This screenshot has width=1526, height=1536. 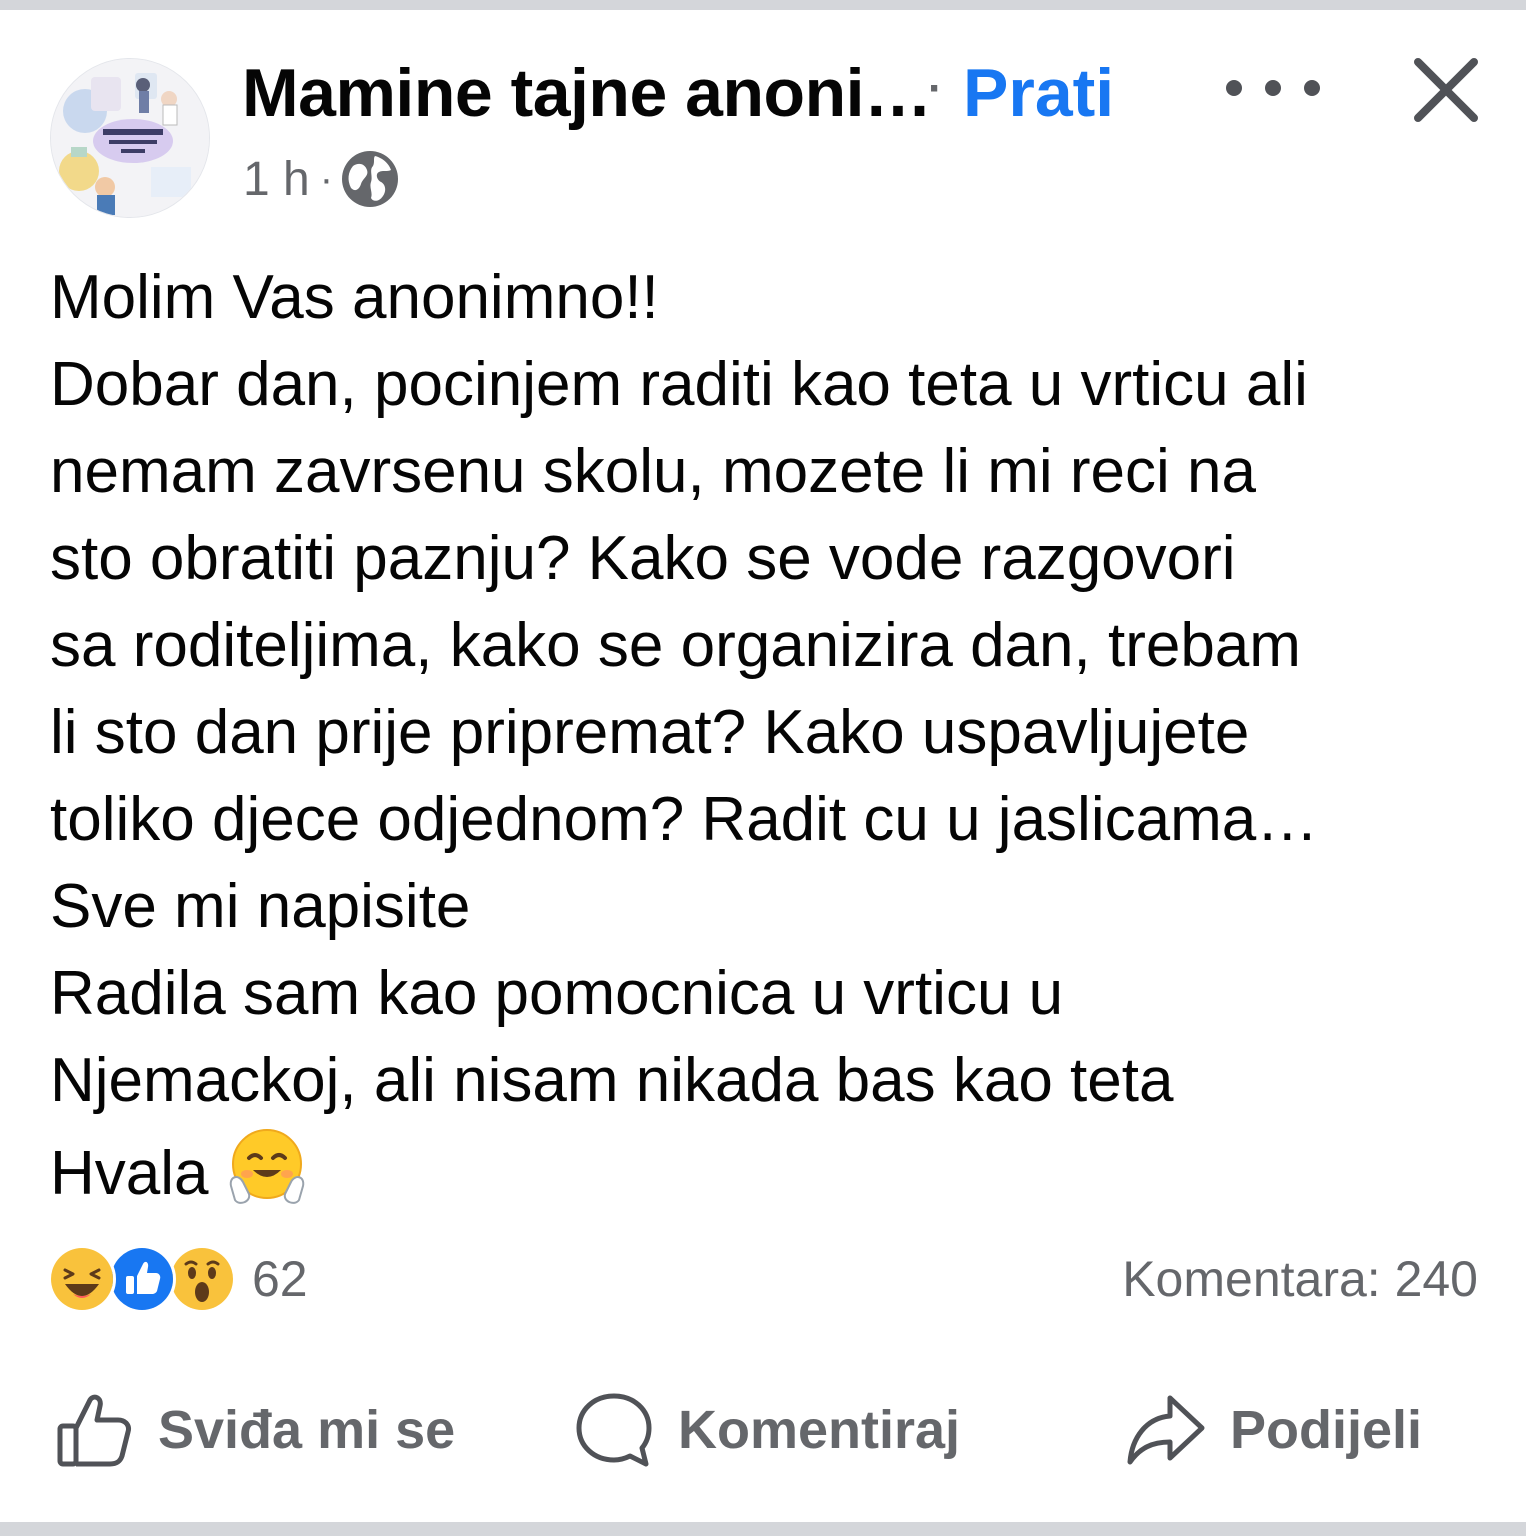 I want to click on top-divider, so click(x=763, y=5).